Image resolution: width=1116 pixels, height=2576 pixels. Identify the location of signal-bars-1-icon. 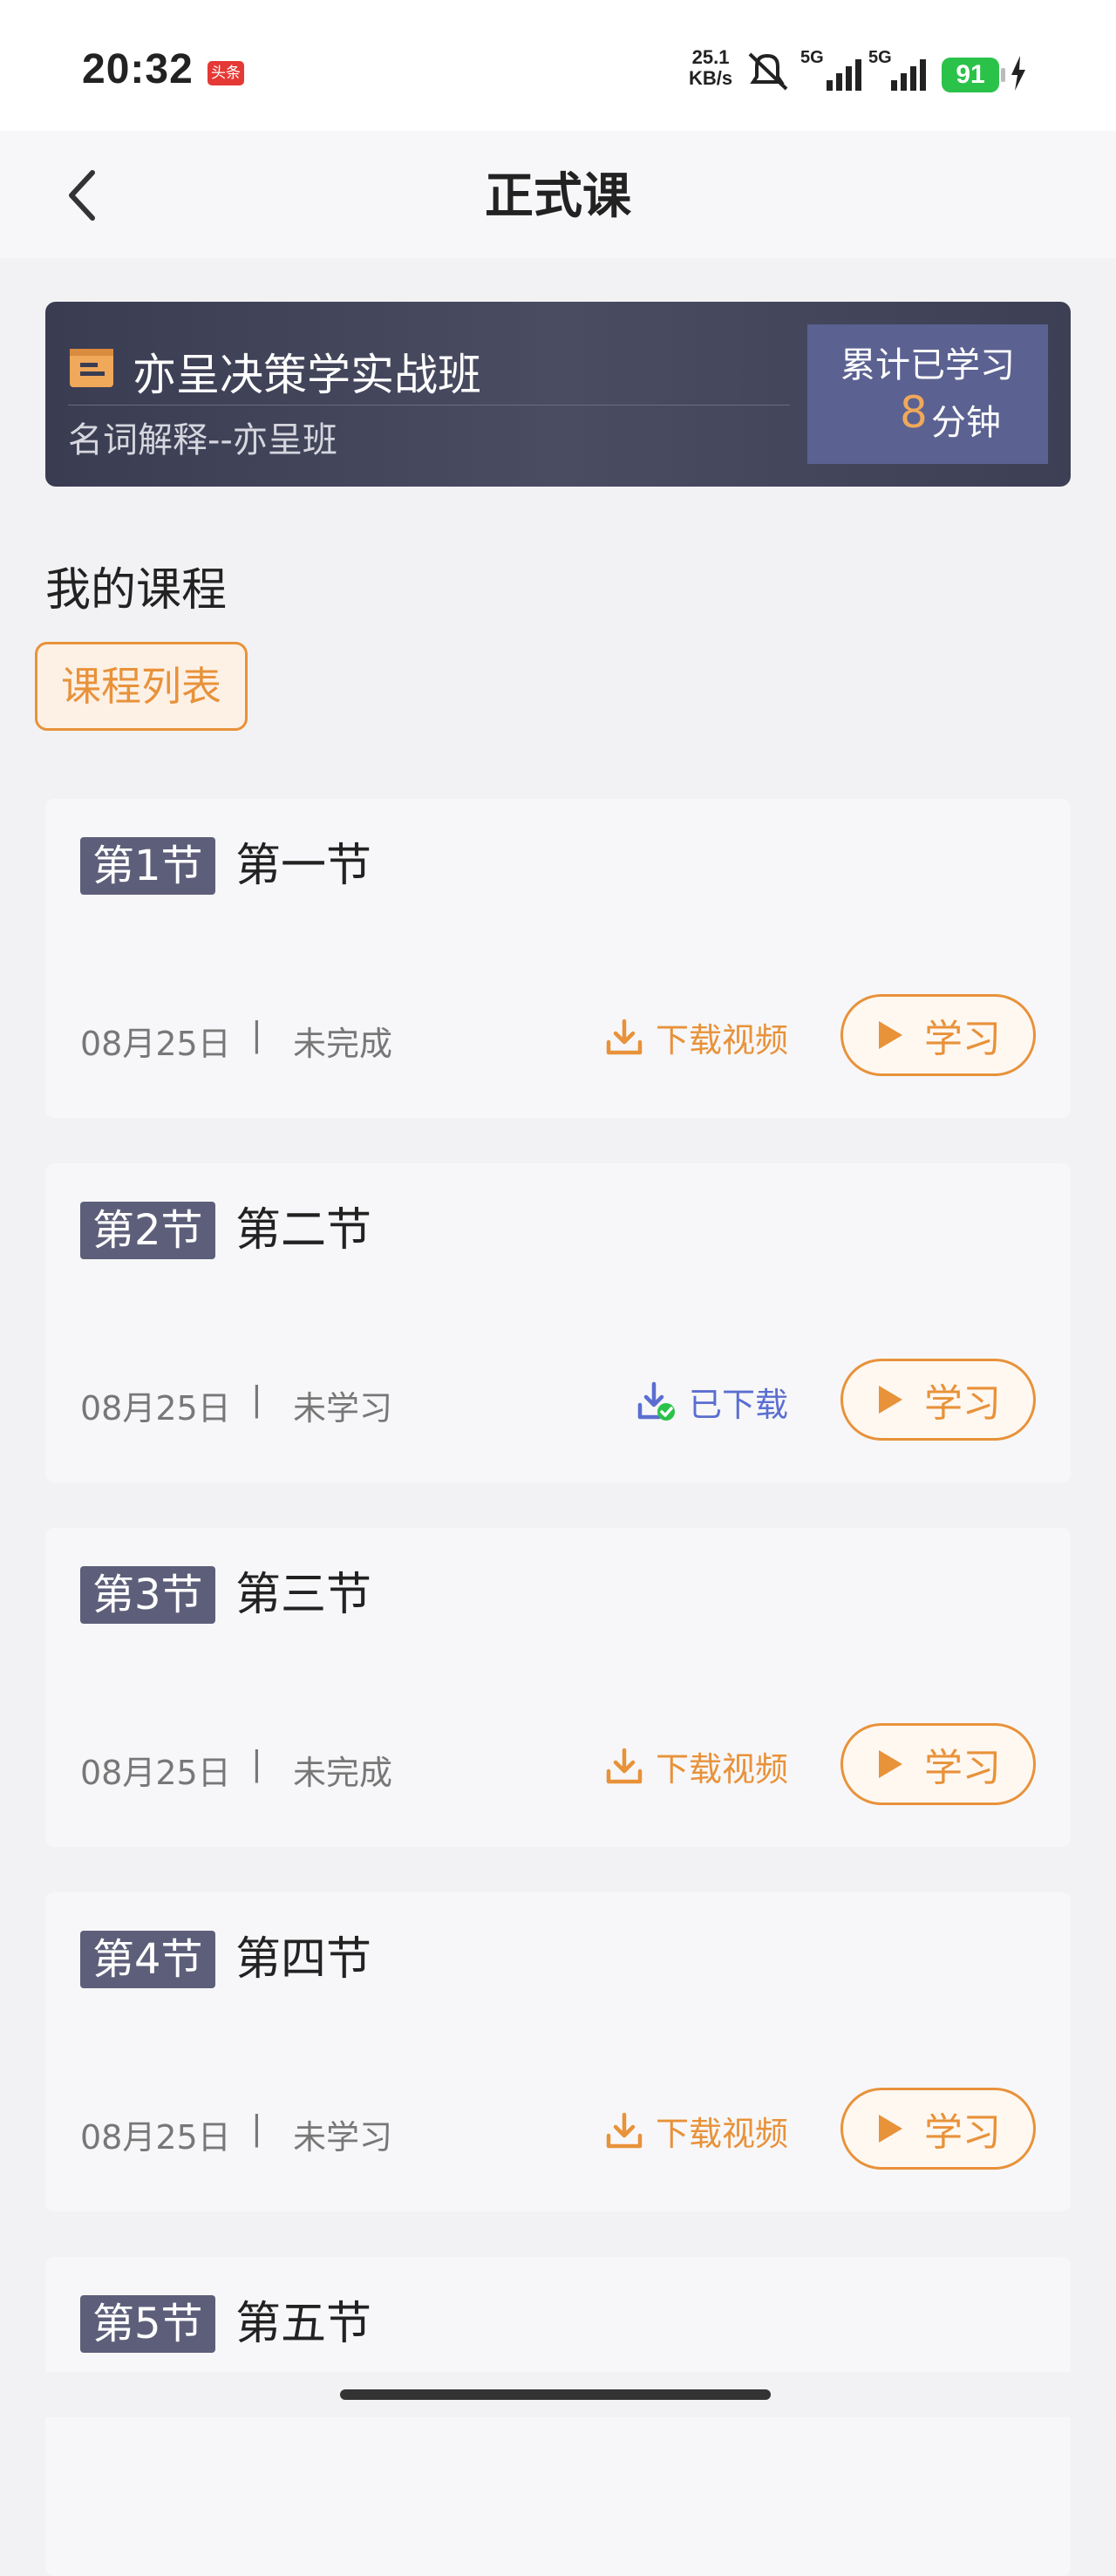
(844, 75).